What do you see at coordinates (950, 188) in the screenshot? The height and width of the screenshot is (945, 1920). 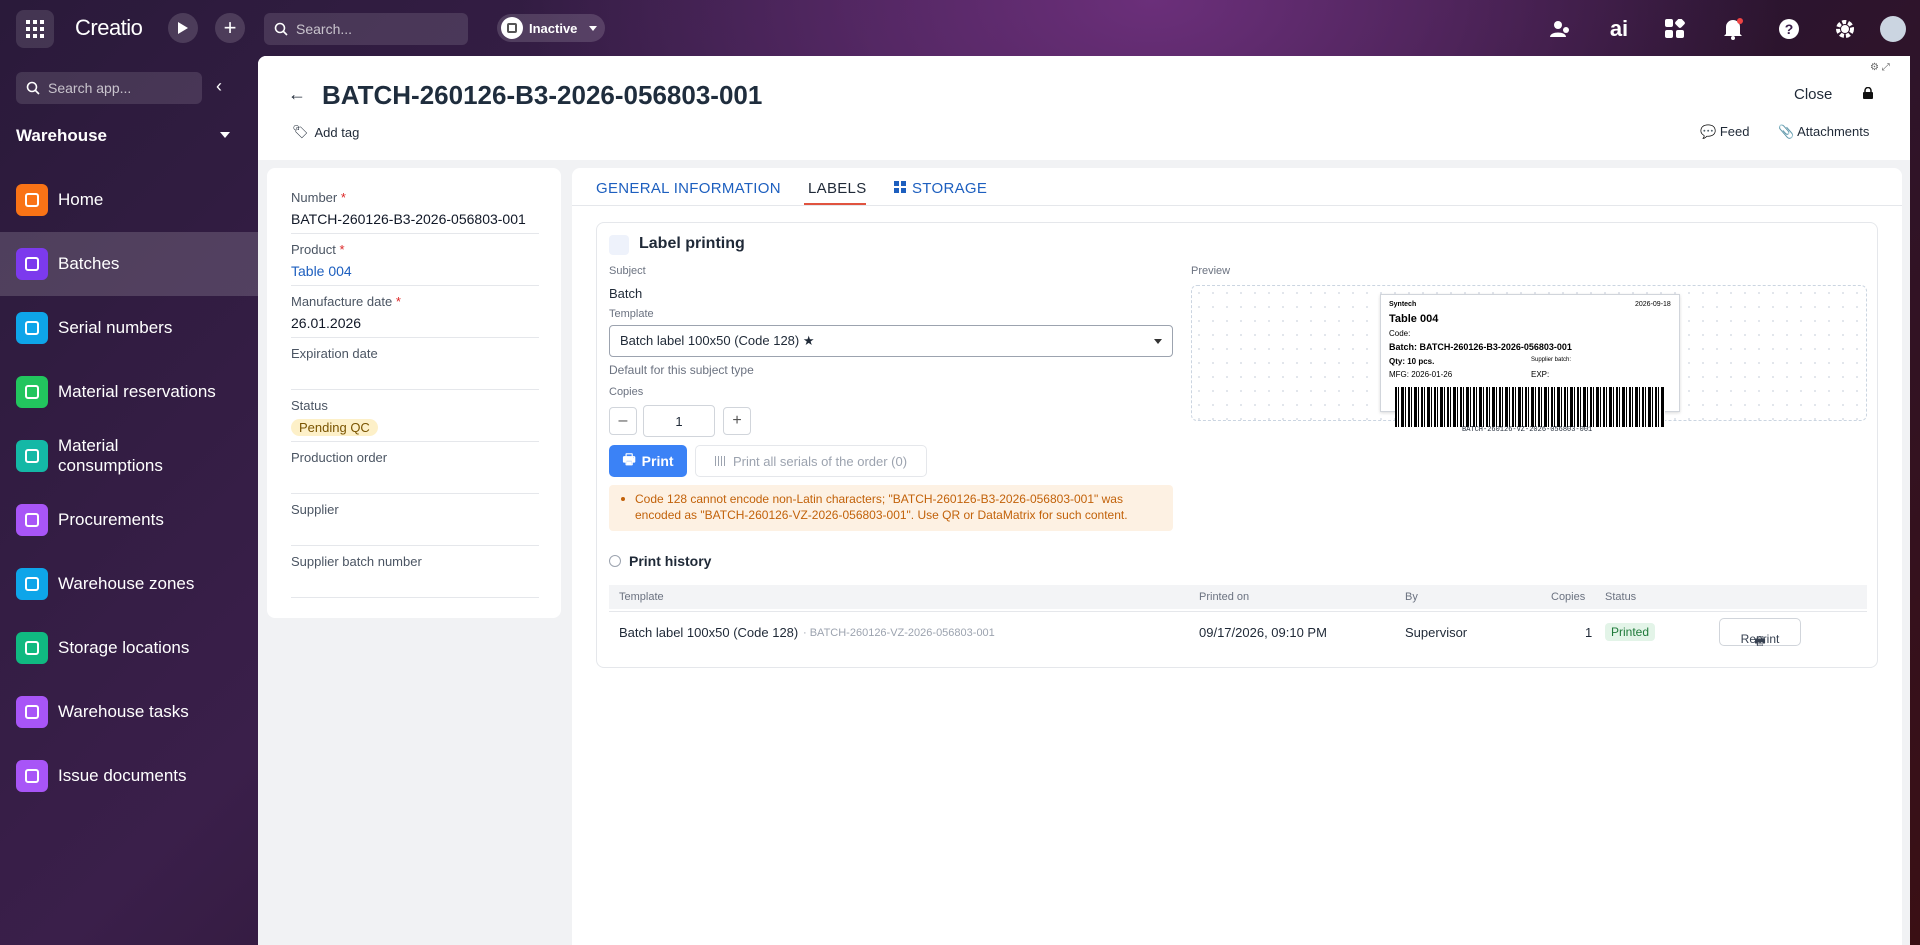 I see `tab-storage-label: STORAGE` at bounding box center [950, 188].